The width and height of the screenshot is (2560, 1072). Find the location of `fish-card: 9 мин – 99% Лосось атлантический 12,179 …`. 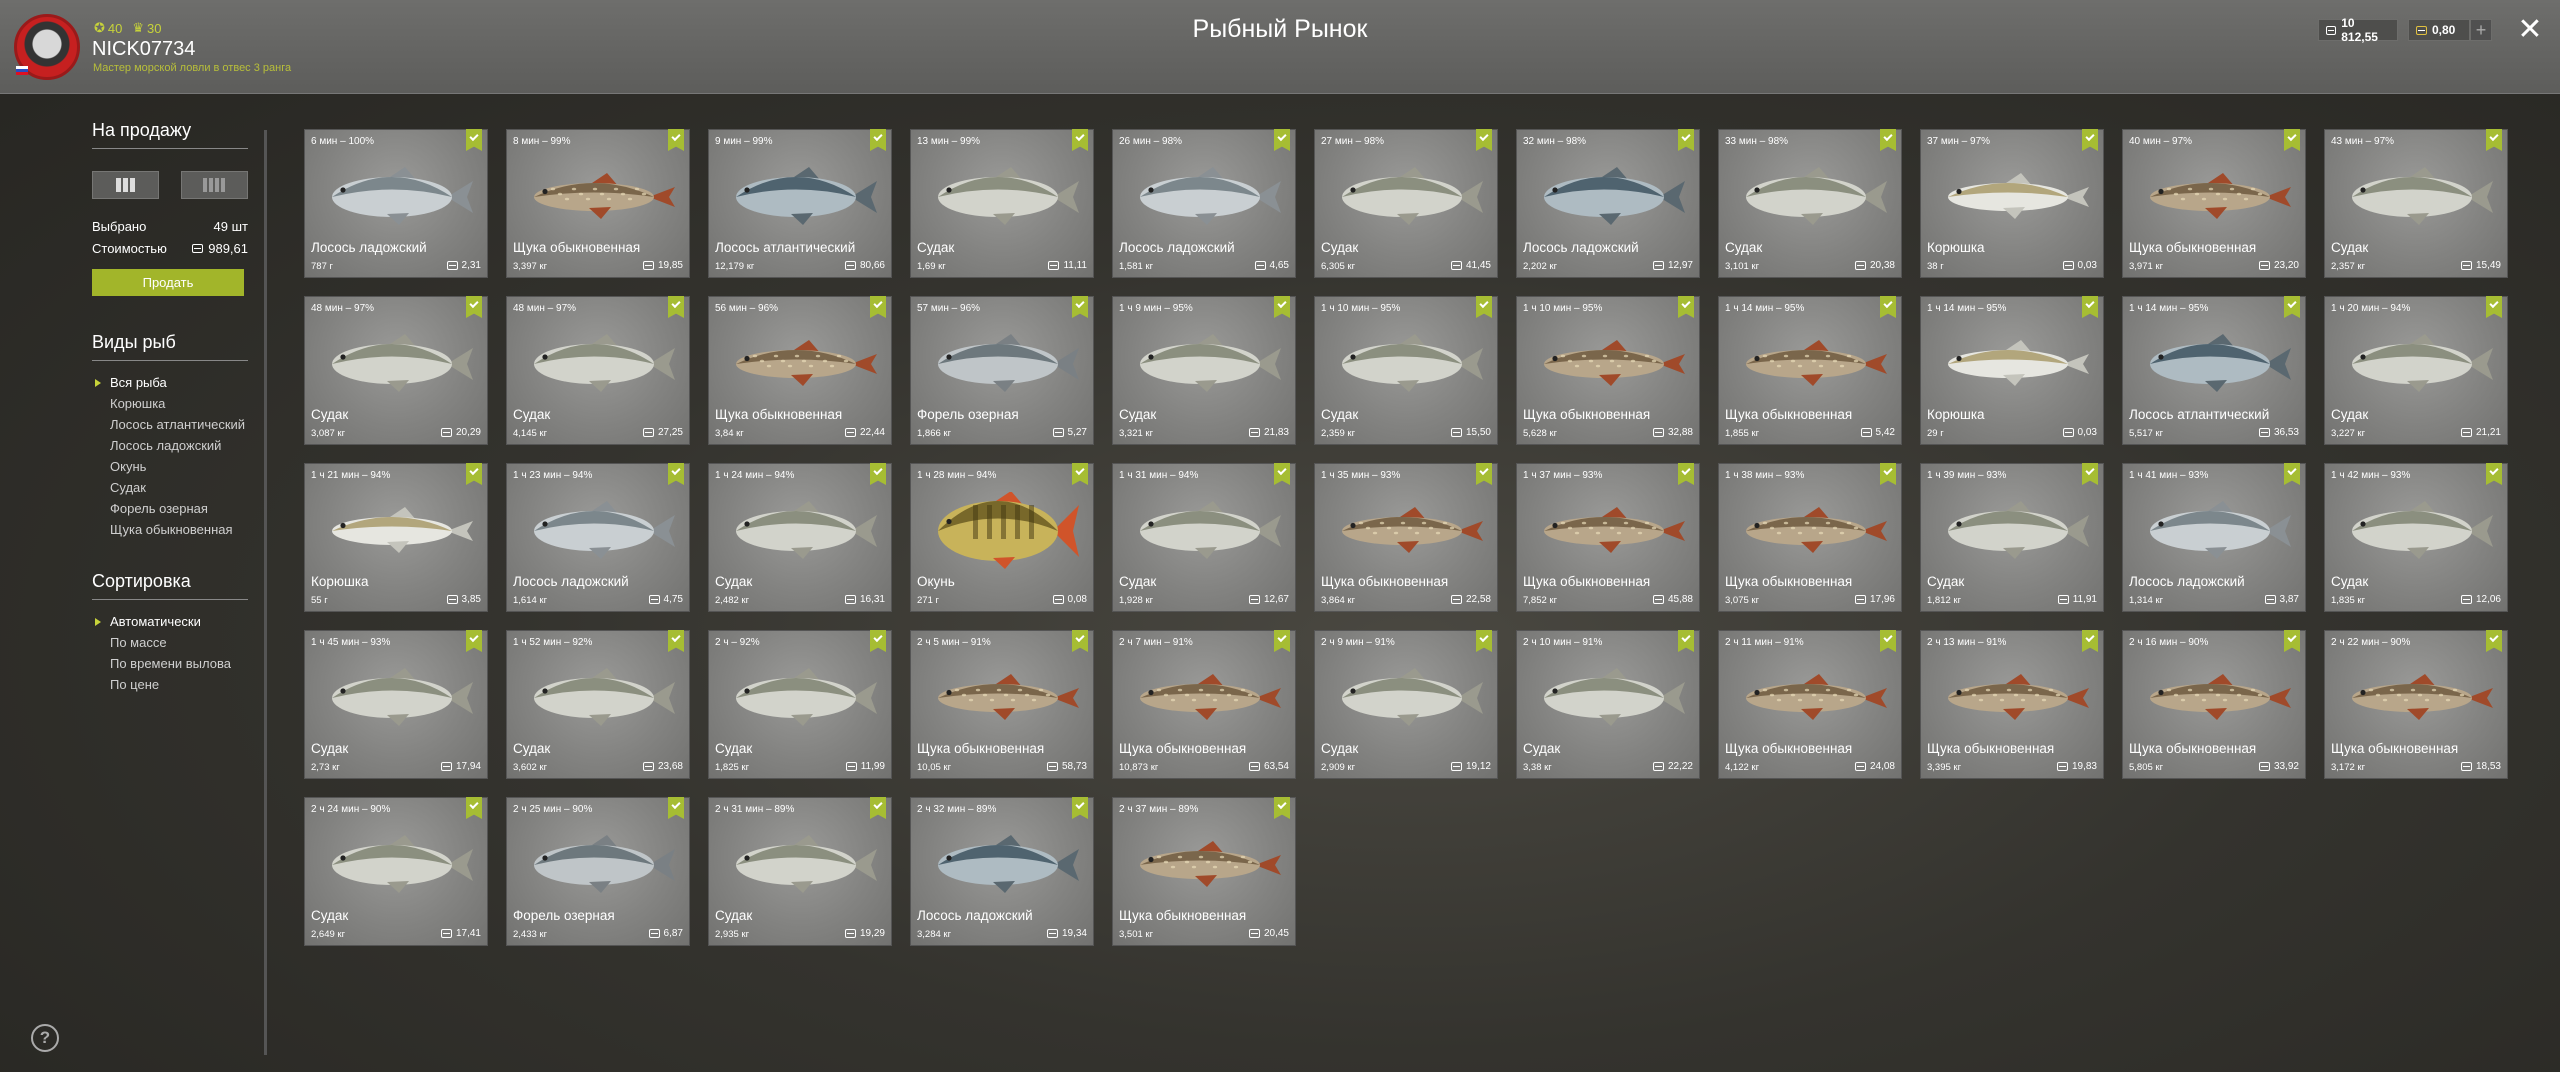

fish-card: 9 мин – 99% Лосось атлантический 12,179 … is located at coordinates (800, 203).